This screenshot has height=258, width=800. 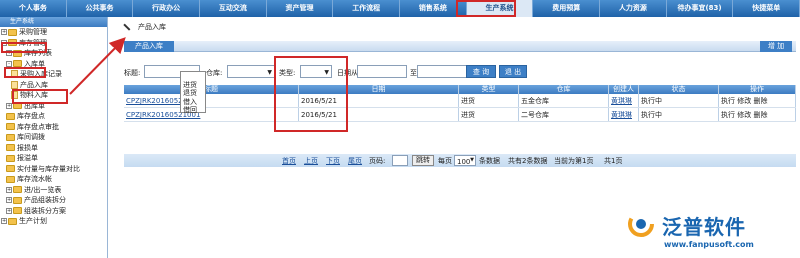 I want to click on go-button: 跳转, so click(x=423, y=160).